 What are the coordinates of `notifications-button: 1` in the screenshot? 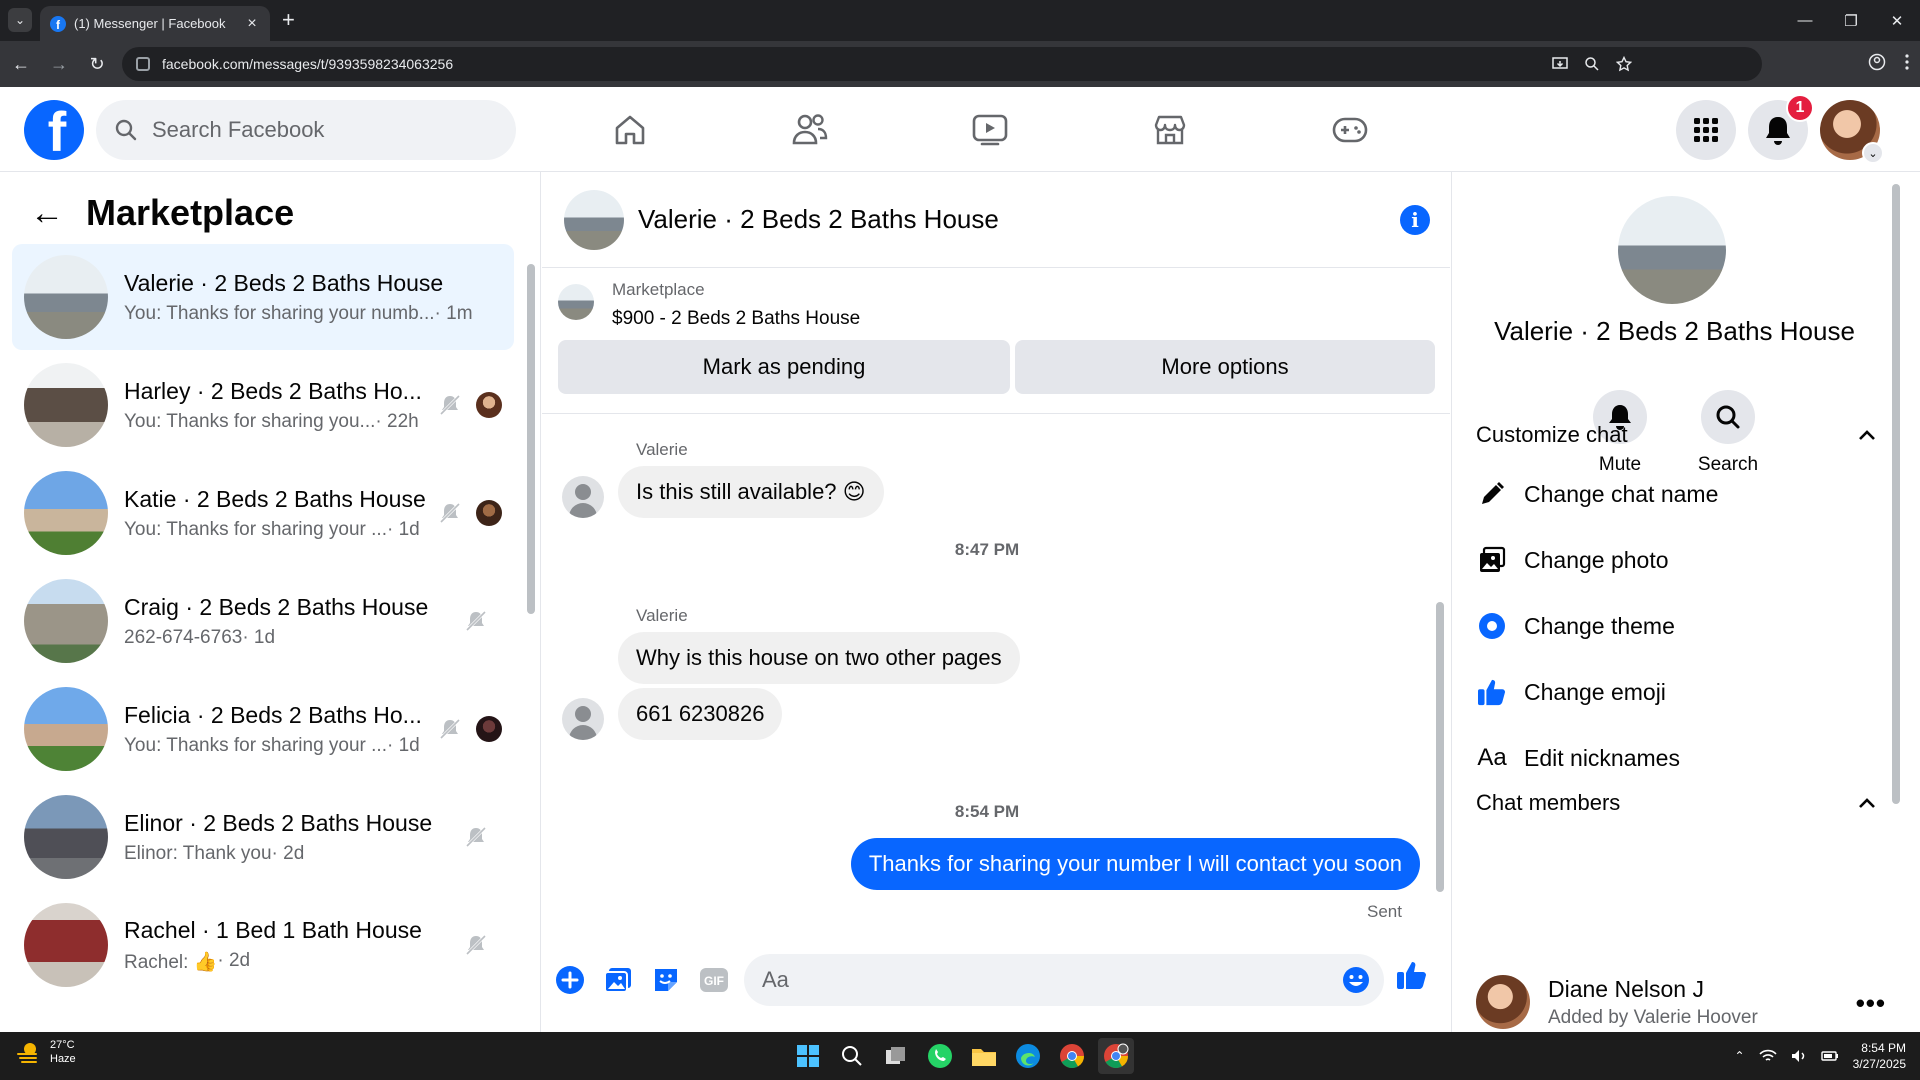 It's located at (1781, 127).